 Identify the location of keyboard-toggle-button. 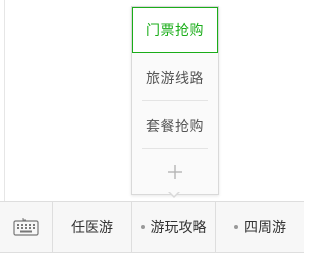
(26, 227).